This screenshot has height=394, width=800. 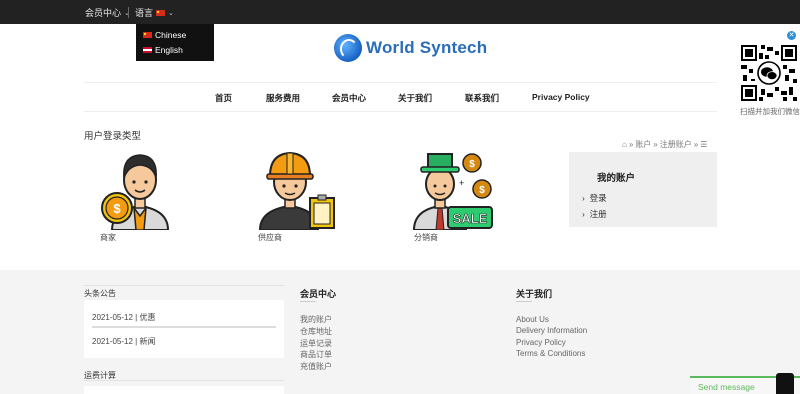 I want to click on shipping-divider, so click(x=184, y=380).